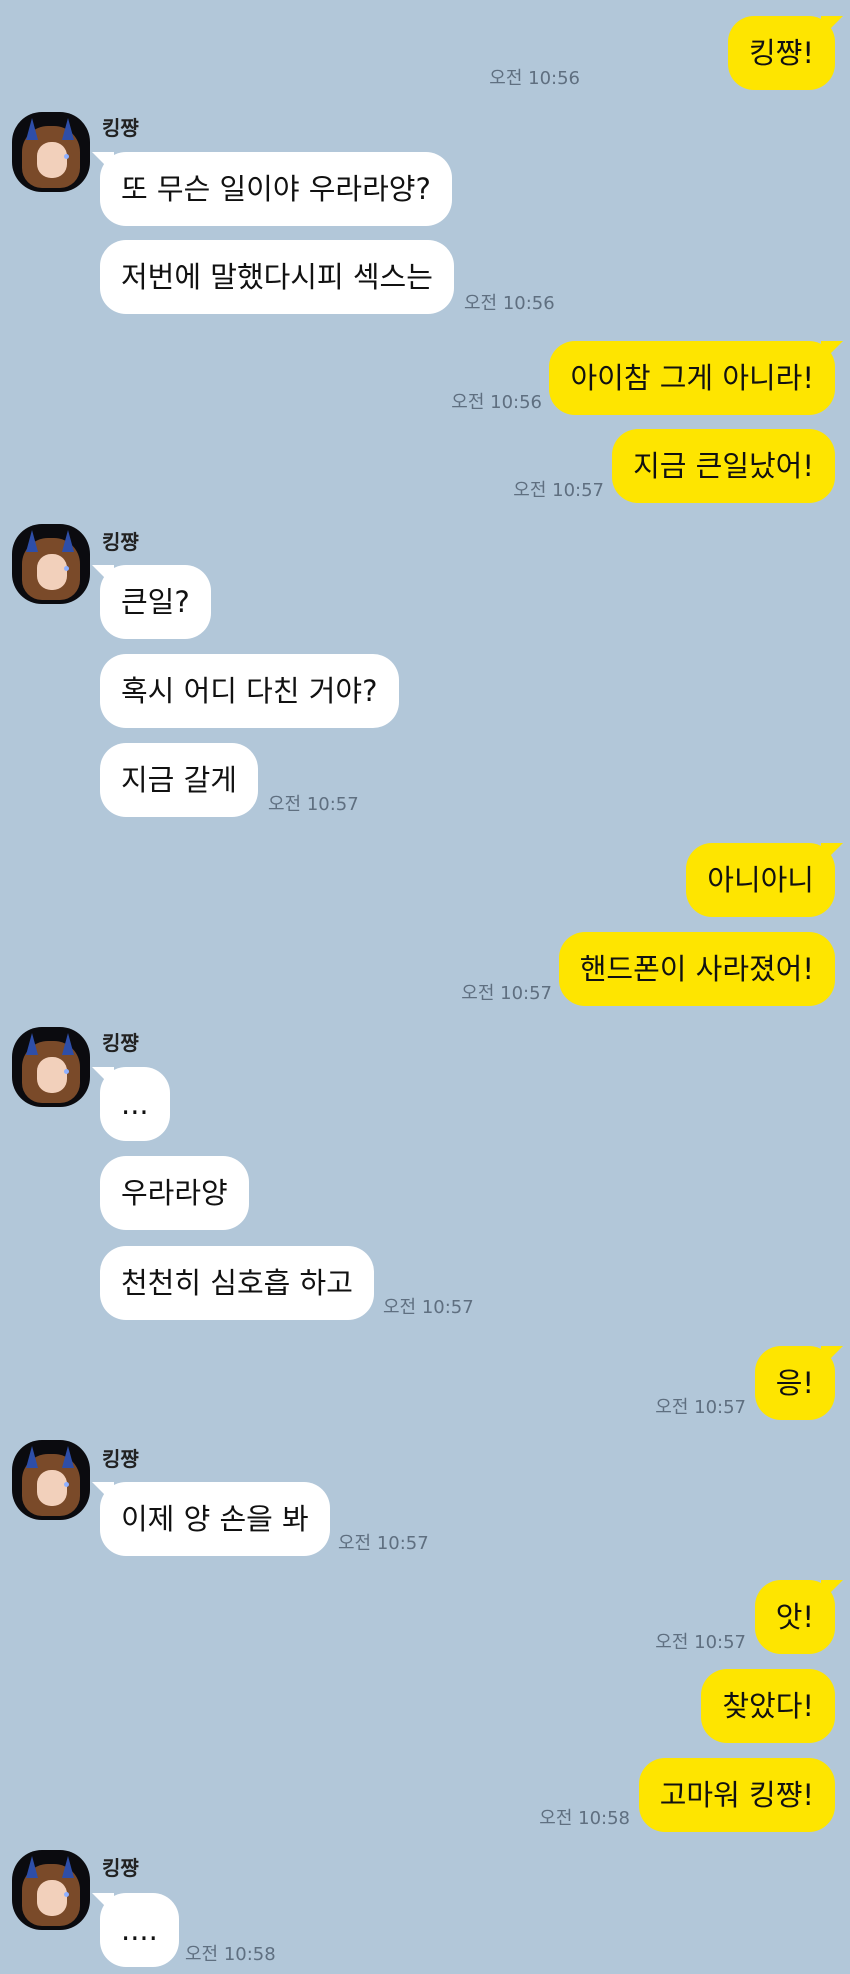 This screenshot has width=850, height=1974. I want to click on message-bubble-received: 이제 양 손을 봐, so click(215, 1519).